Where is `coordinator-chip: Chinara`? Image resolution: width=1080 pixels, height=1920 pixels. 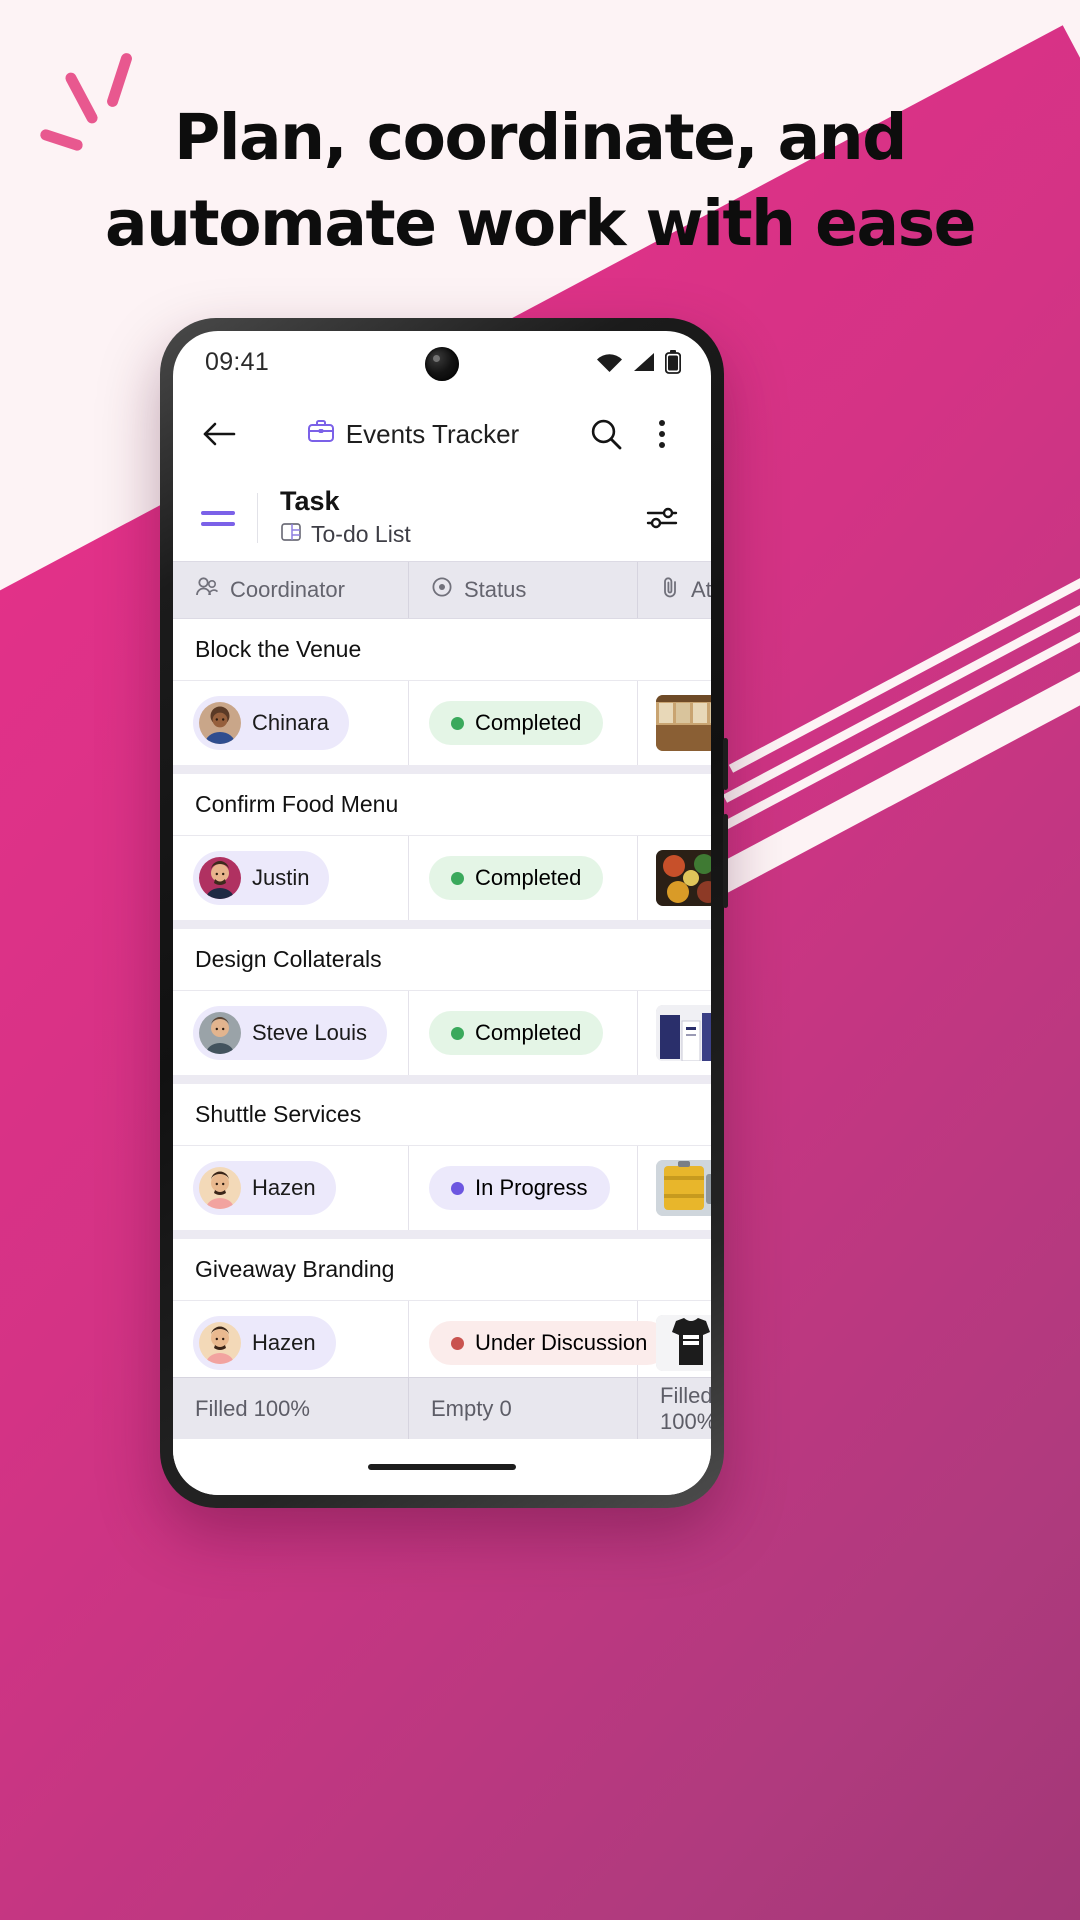 coordinator-chip: Chinara is located at coordinates (271, 723).